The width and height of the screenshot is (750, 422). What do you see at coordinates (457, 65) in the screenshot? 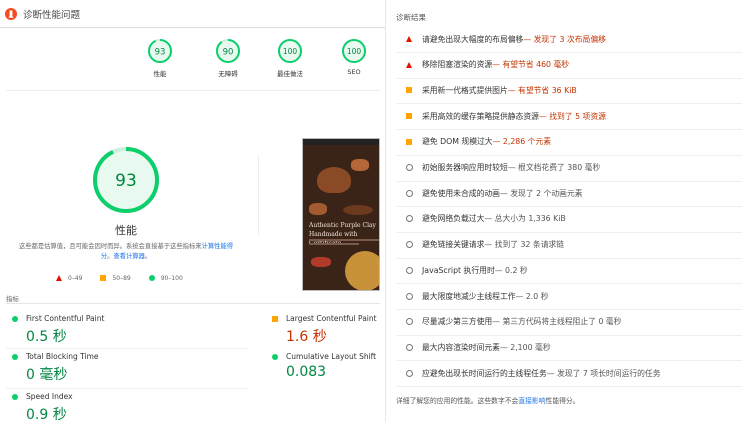
I see `audit-title: 移除阻塞渲染的资源` at bounding box center [457, 65].